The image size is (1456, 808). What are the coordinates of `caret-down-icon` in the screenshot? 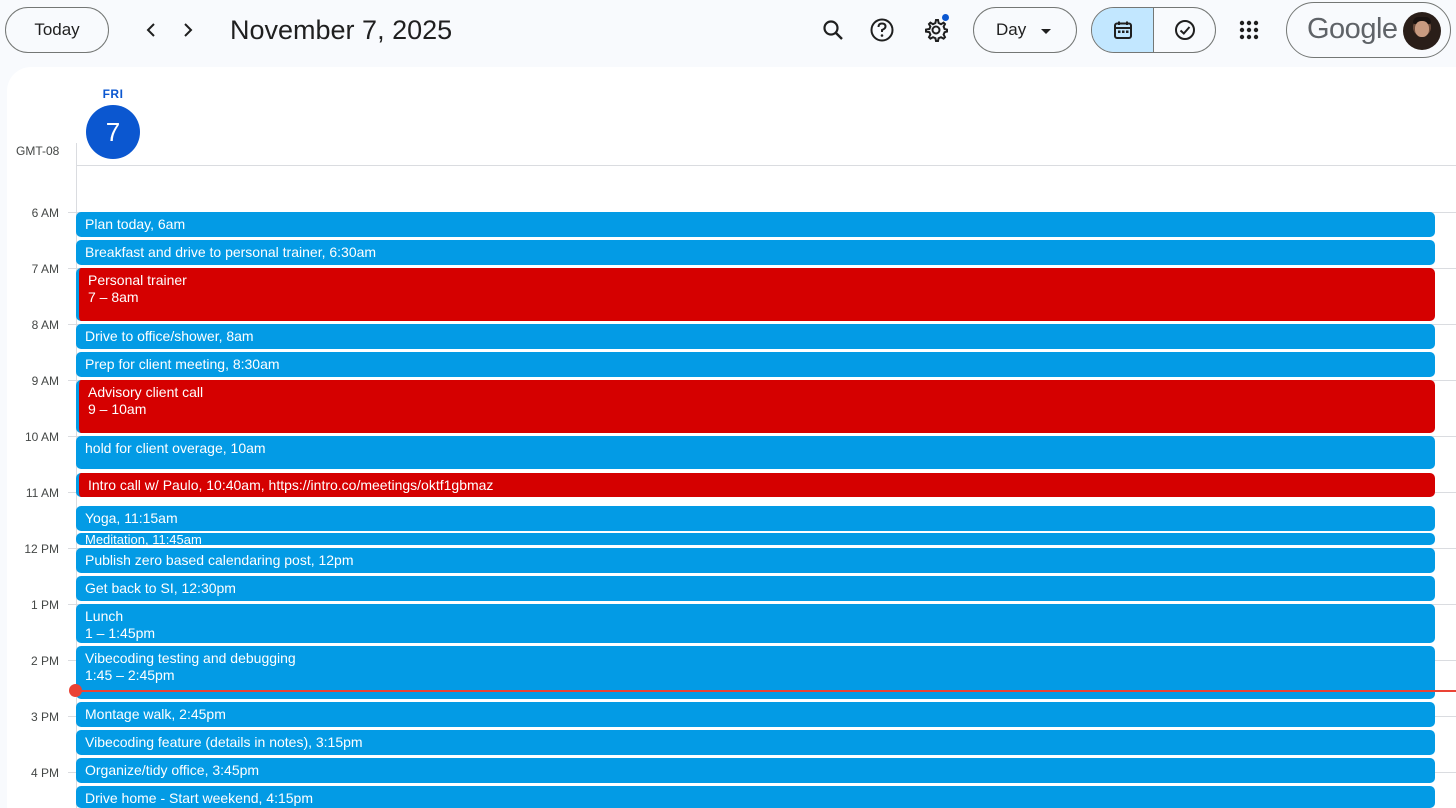 It's located at (1046, 31).